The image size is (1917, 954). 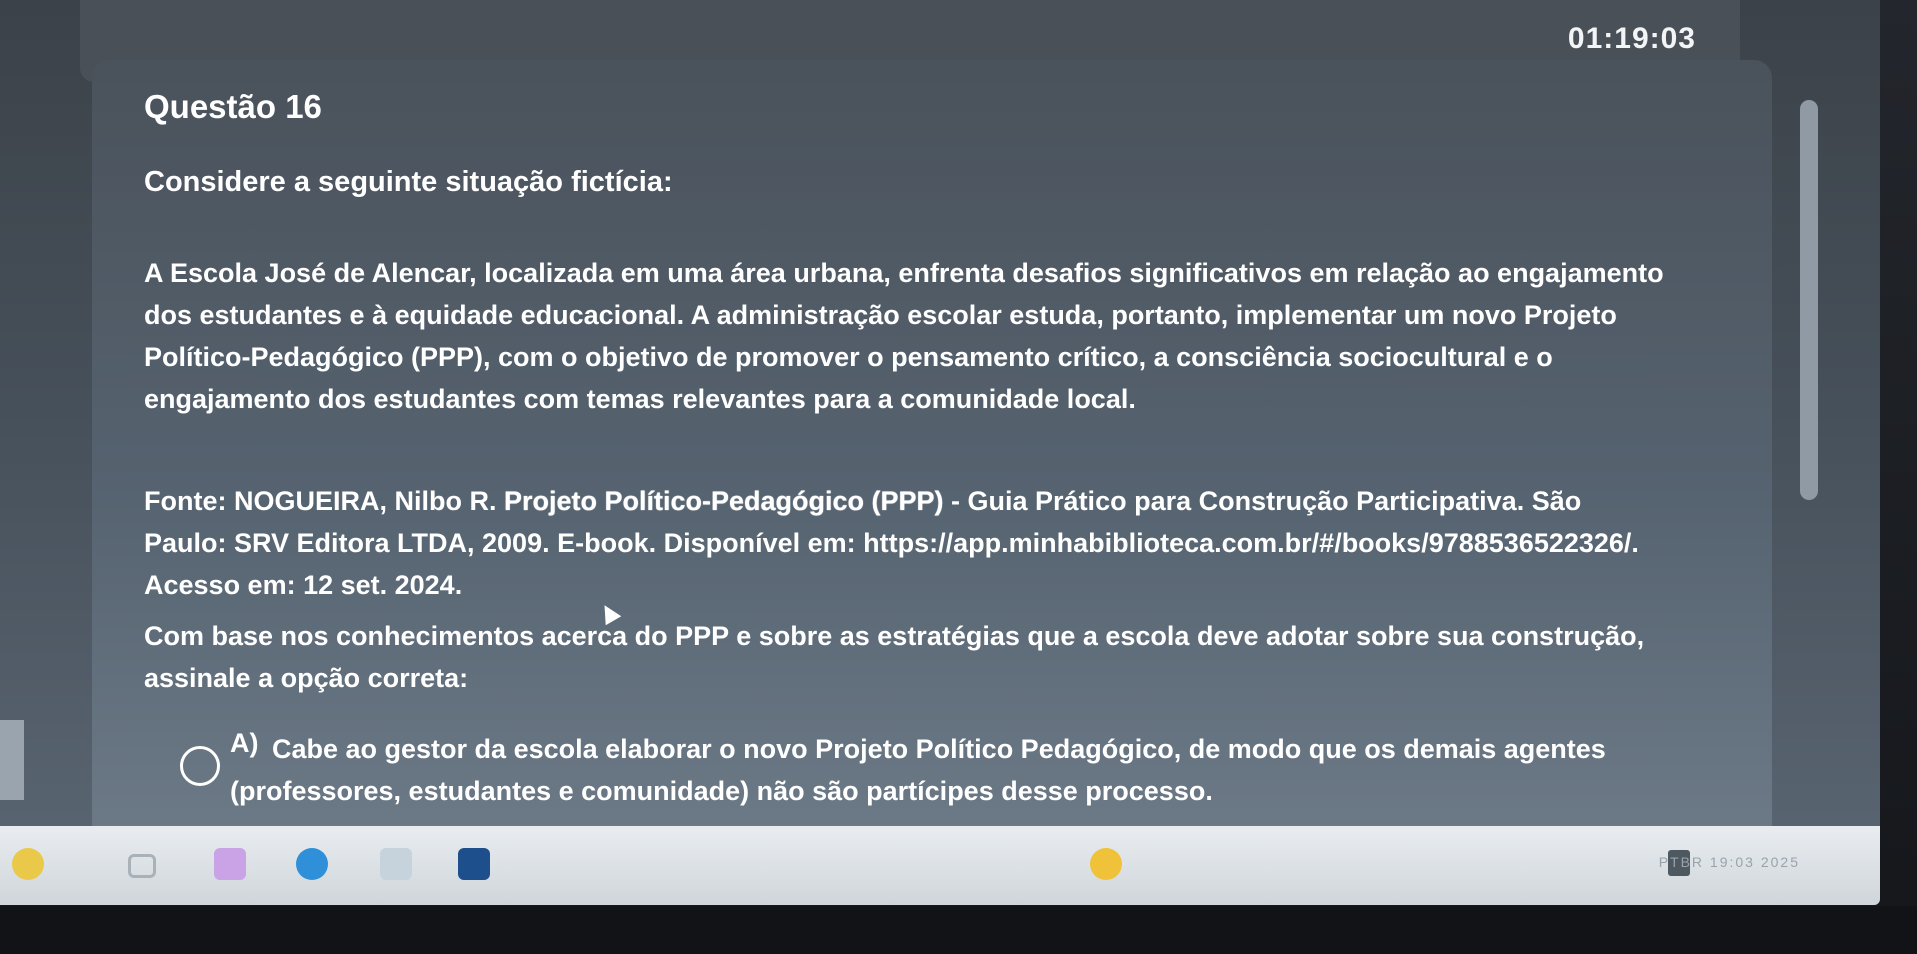 I want to click on countdown-timer: 01:19:03, so click(x=1631, y=38).